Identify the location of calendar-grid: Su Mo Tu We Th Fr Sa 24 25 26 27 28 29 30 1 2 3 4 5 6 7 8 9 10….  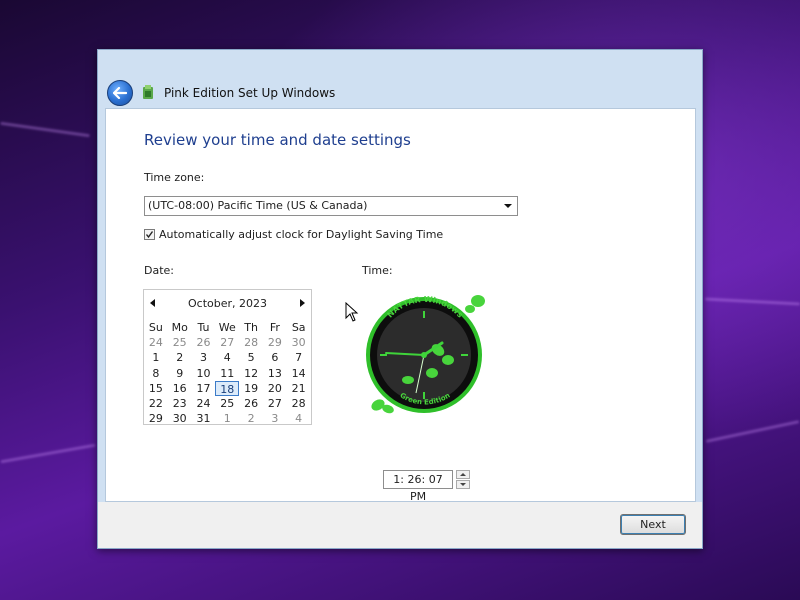
(227, 373).